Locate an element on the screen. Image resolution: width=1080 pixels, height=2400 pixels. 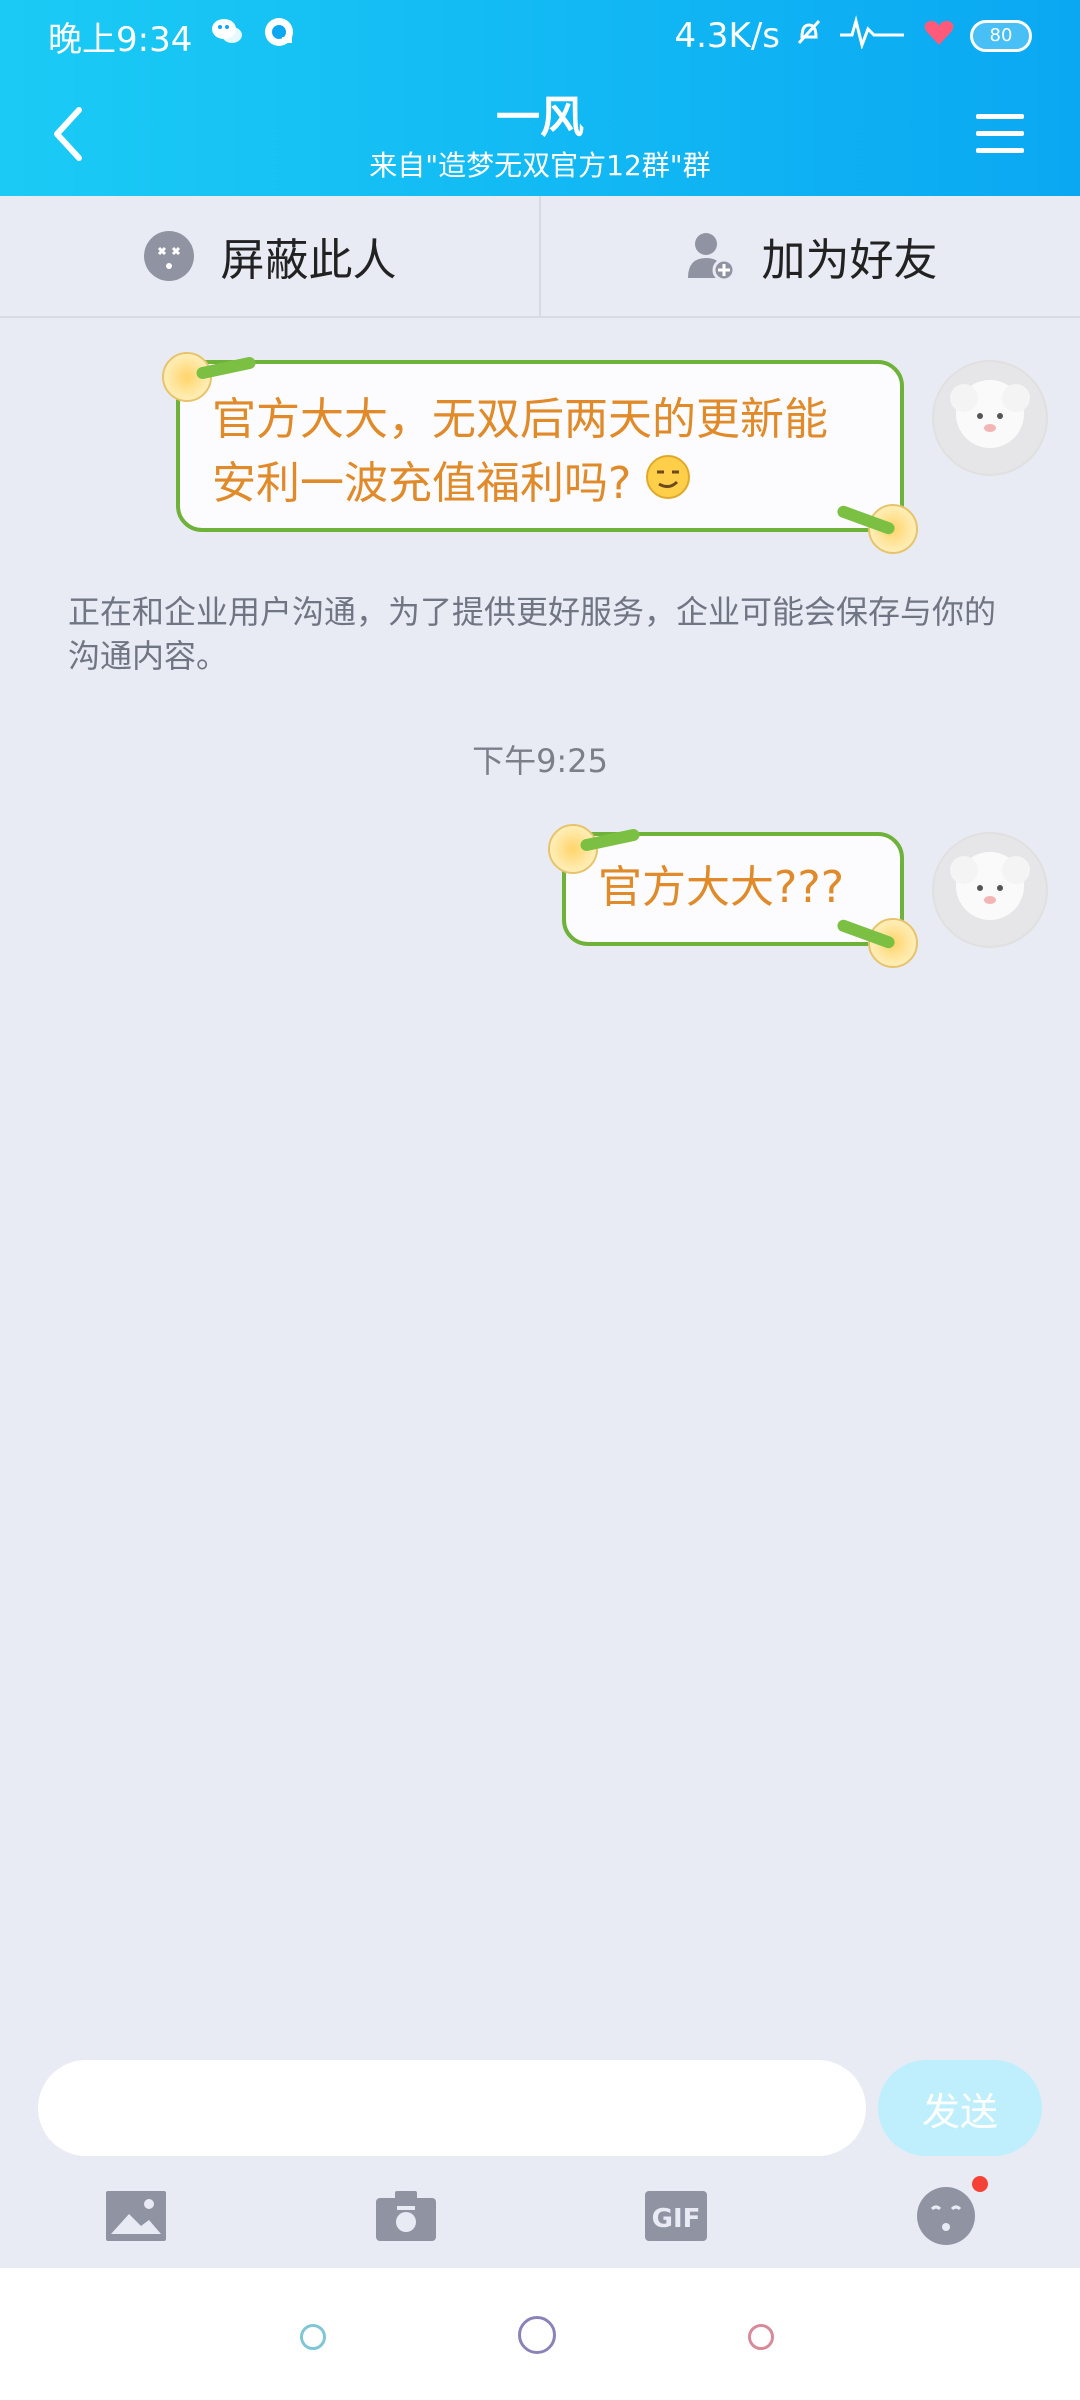
status-left: 晚上9:34 is located at coordinates (148, 36).